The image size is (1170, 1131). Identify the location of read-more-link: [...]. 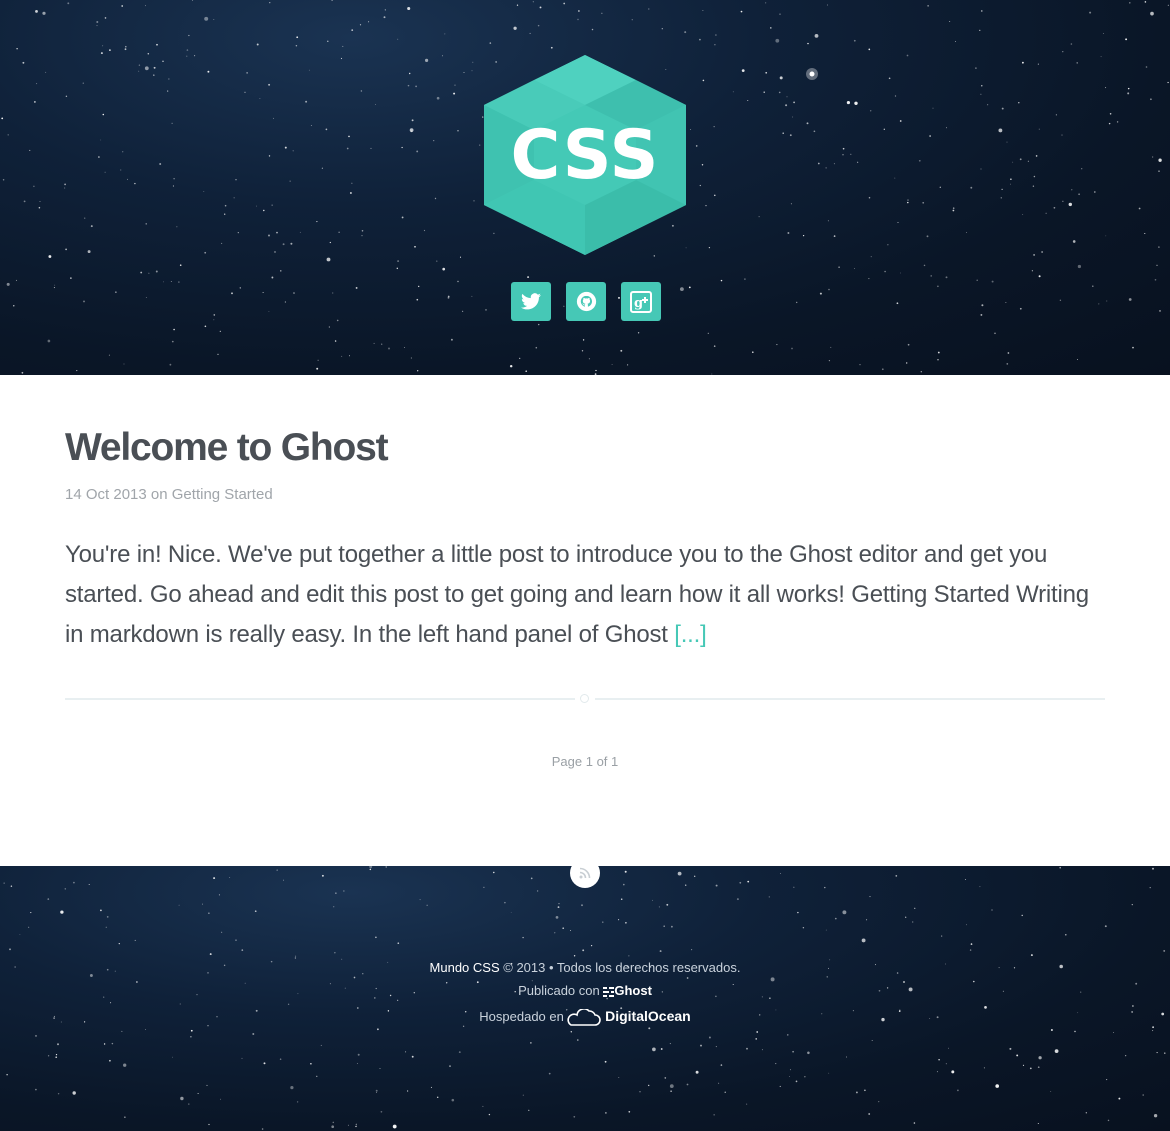
(690, 634).